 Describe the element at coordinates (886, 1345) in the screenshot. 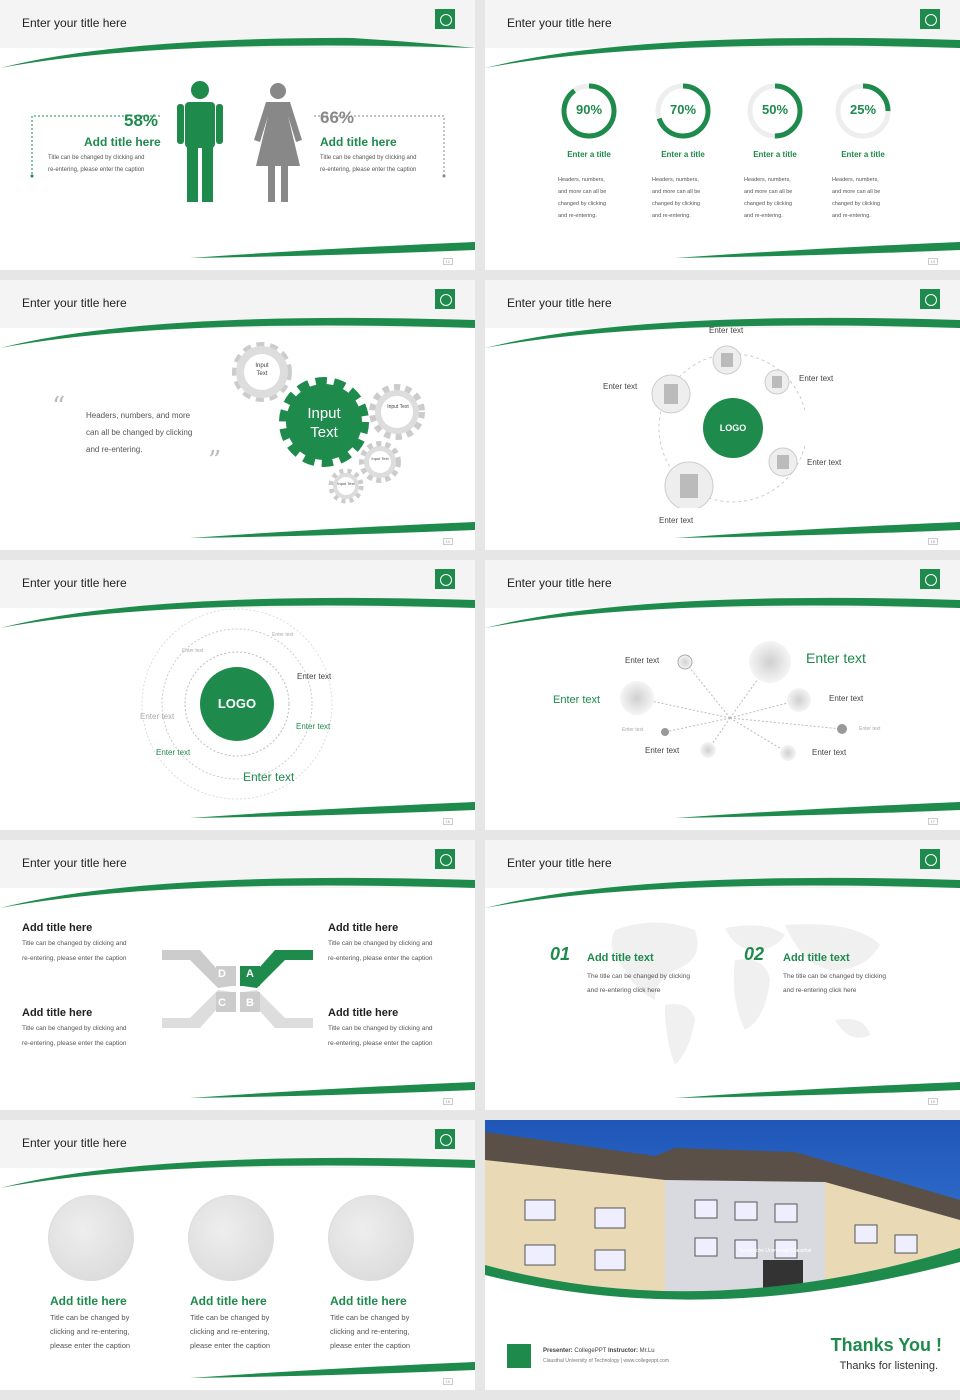

I see `thanks-title: Thanks You !` at that location.